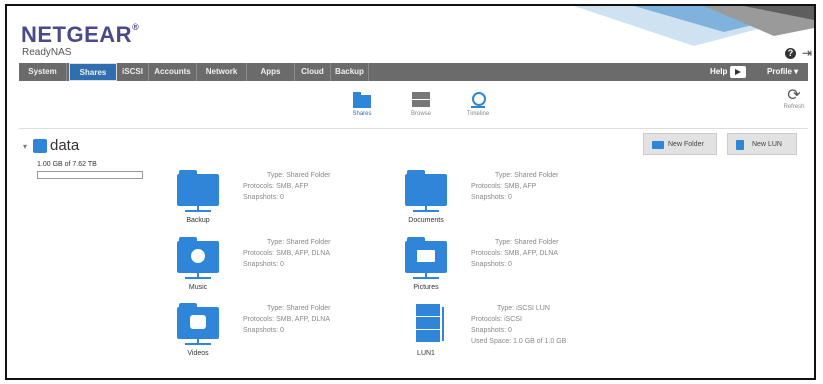 Image resolution: width=823 pixels, height=384 pixels. I want to click on volume-usage-bar, so click(90, 175).